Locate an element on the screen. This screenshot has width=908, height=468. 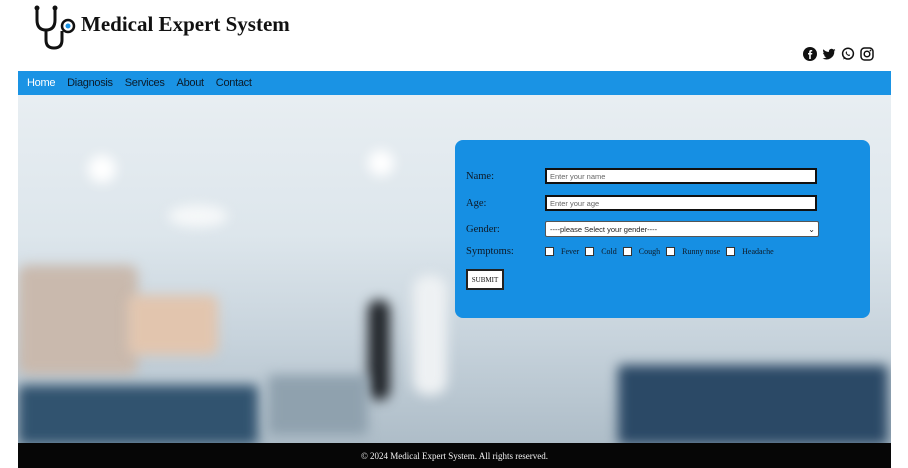
symptoms-label: Symptoms: is located at coordinates (490, 251).